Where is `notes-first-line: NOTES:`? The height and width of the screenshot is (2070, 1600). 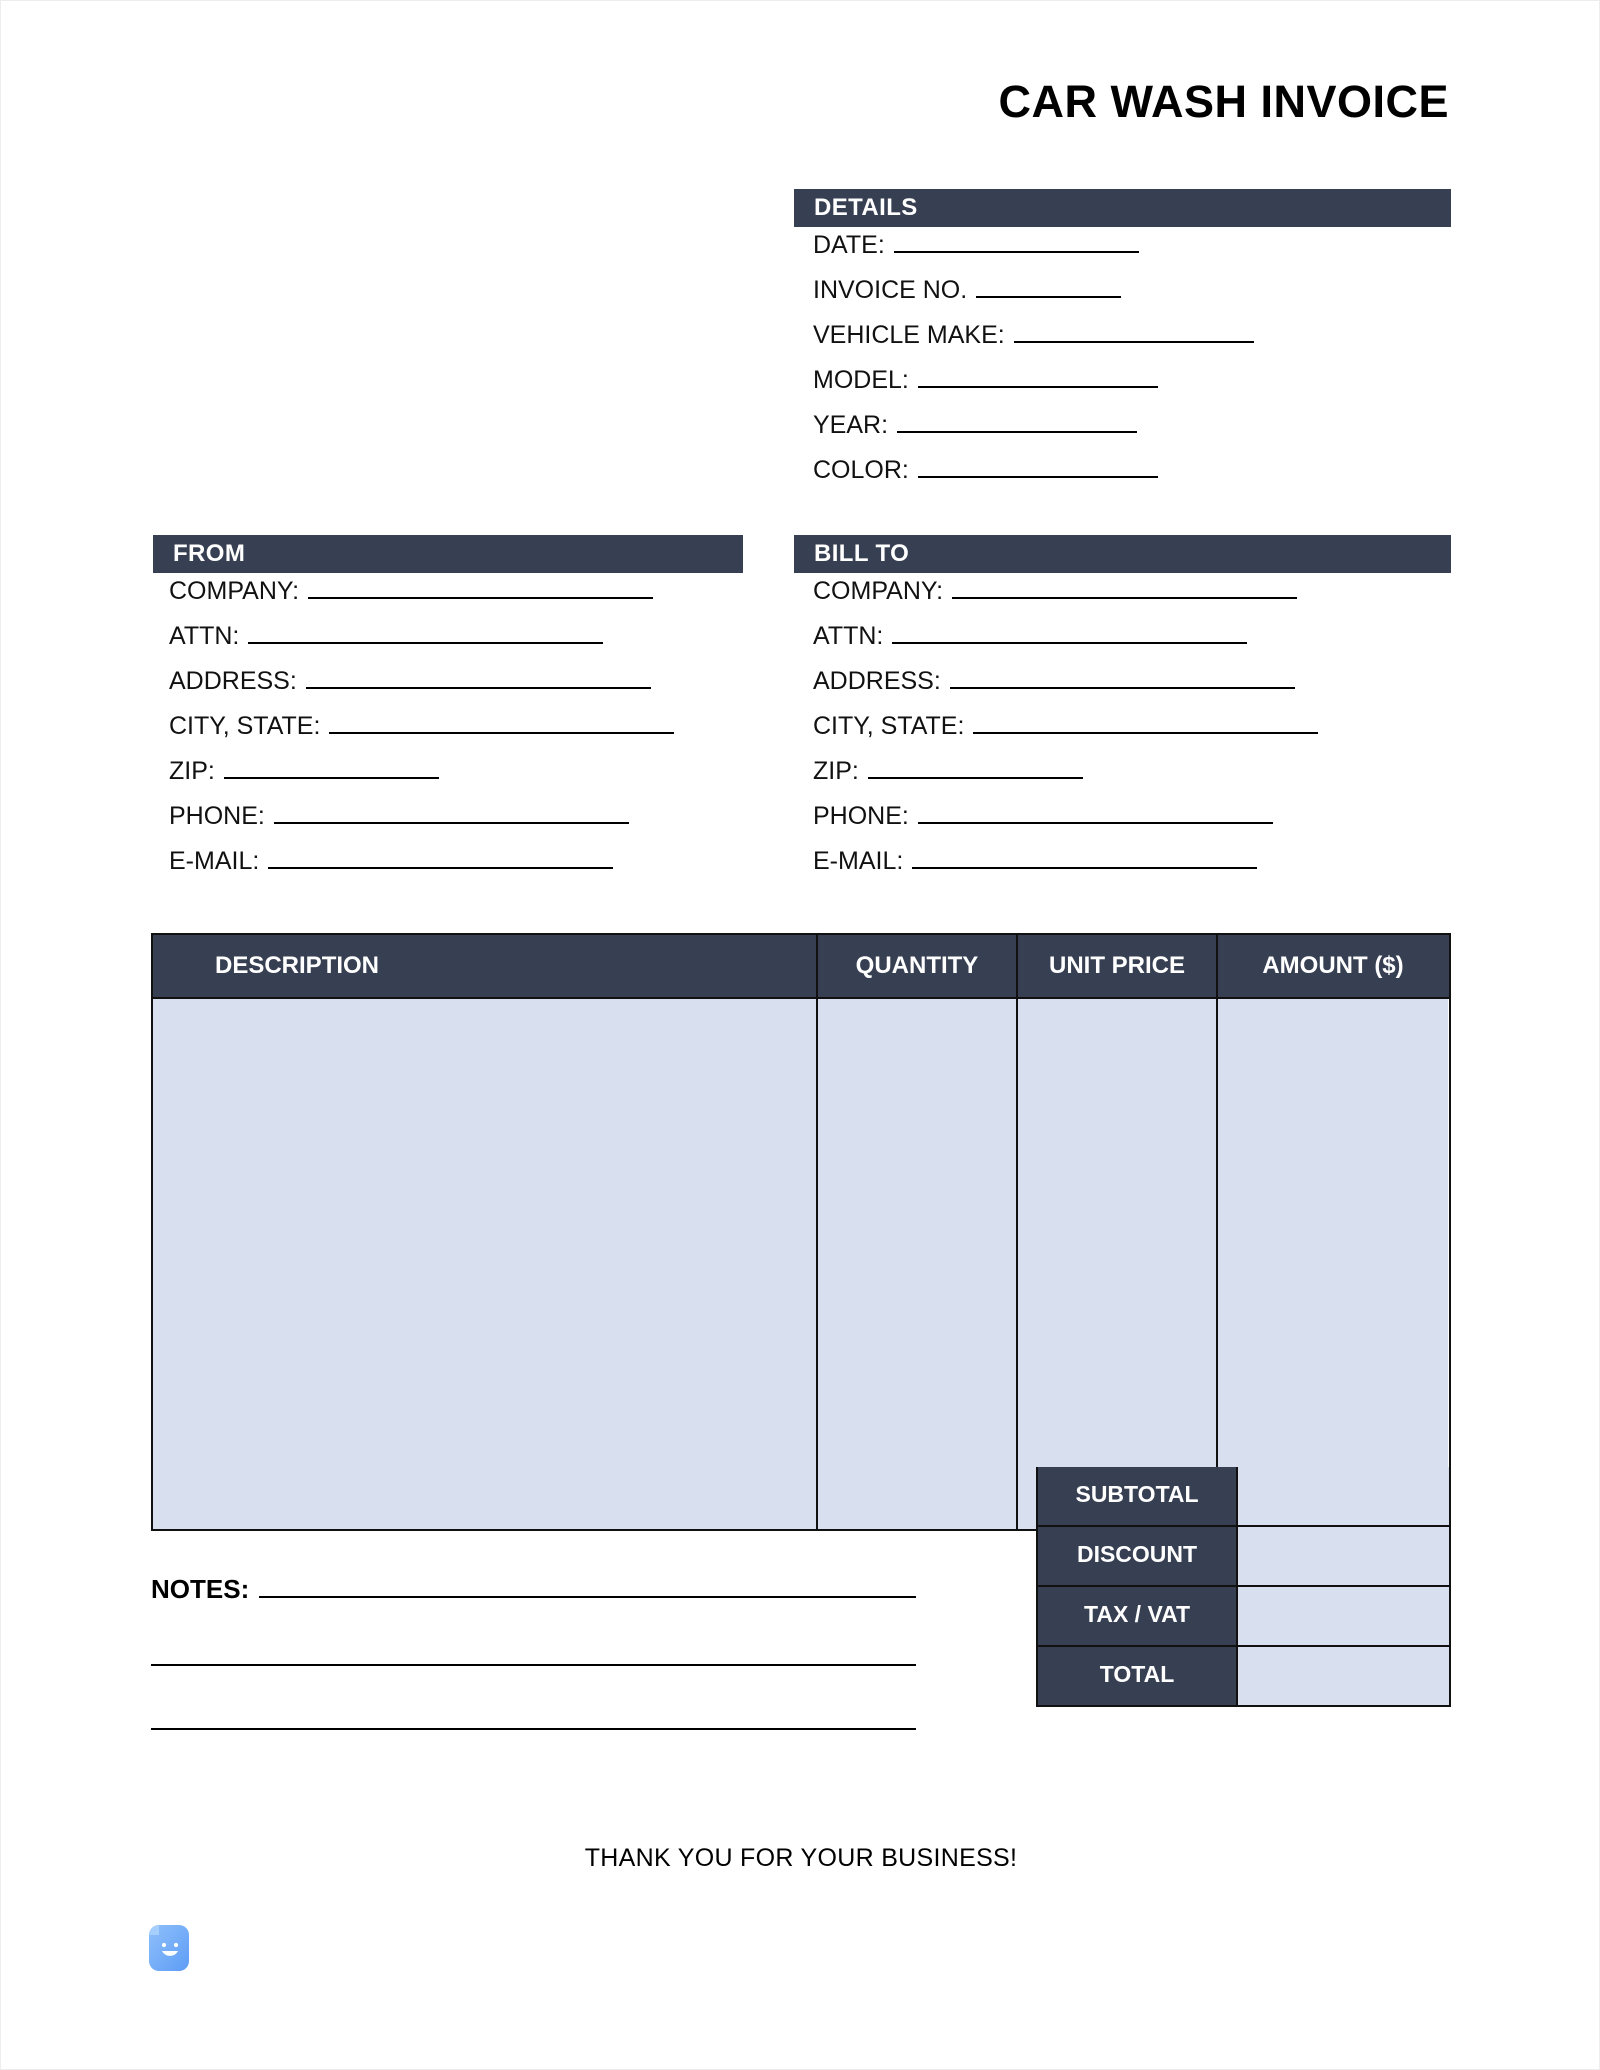 notes-first-line: NOTES: is located at coordinates (533, 1589).